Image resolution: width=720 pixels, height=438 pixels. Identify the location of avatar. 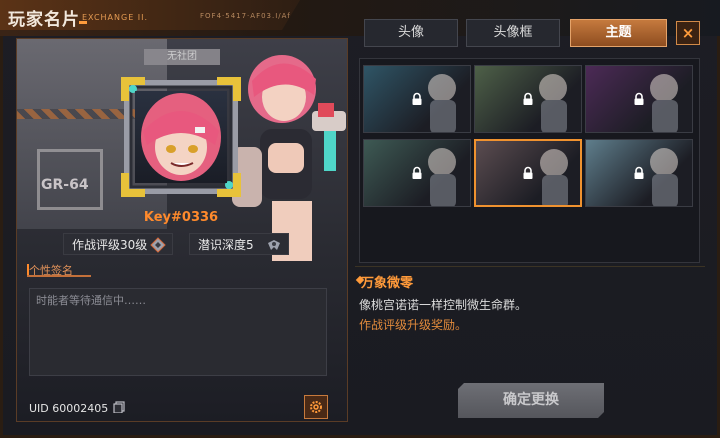
(181, 137).